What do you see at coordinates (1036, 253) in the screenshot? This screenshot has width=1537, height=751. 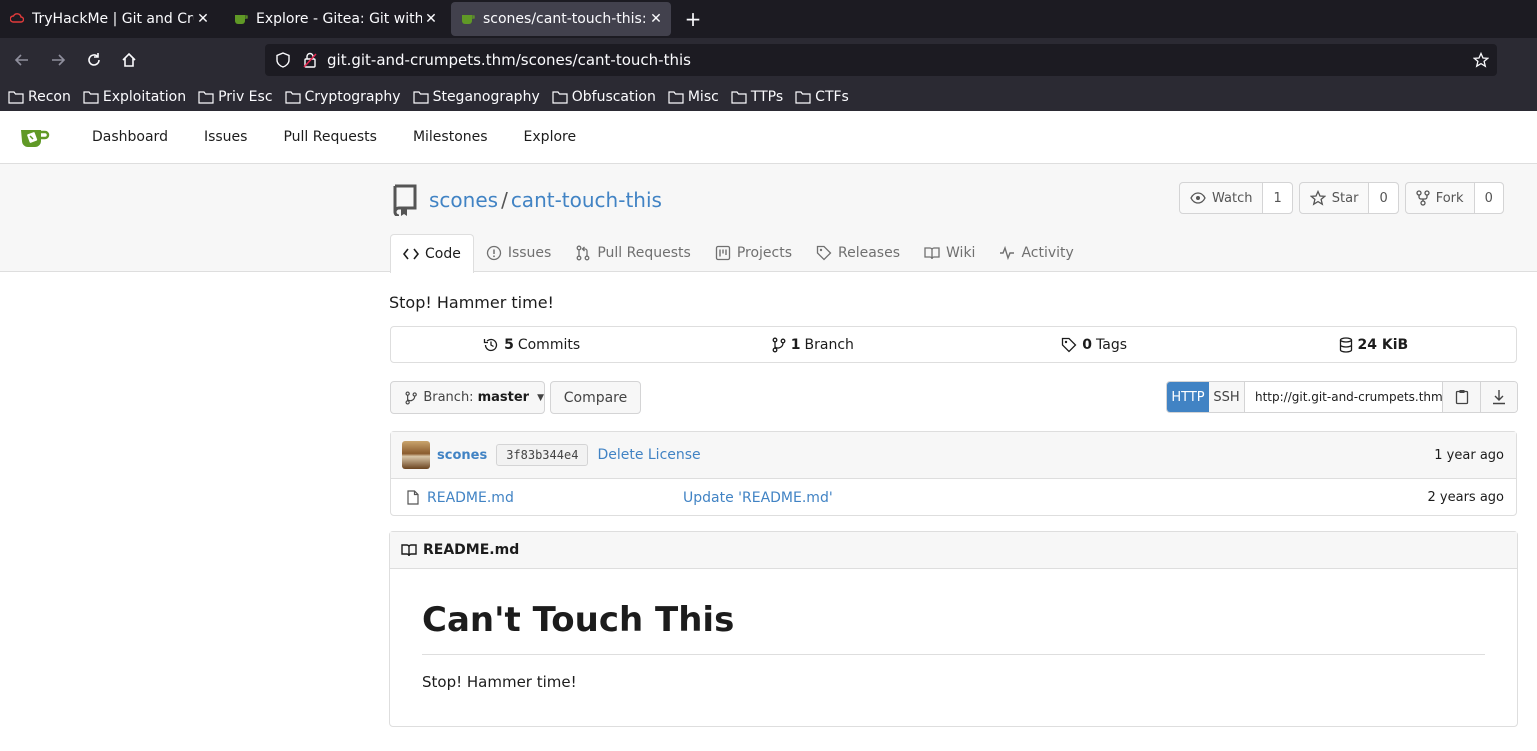 I see `tab-activity: Activity` at bounding box center [1036, 253].